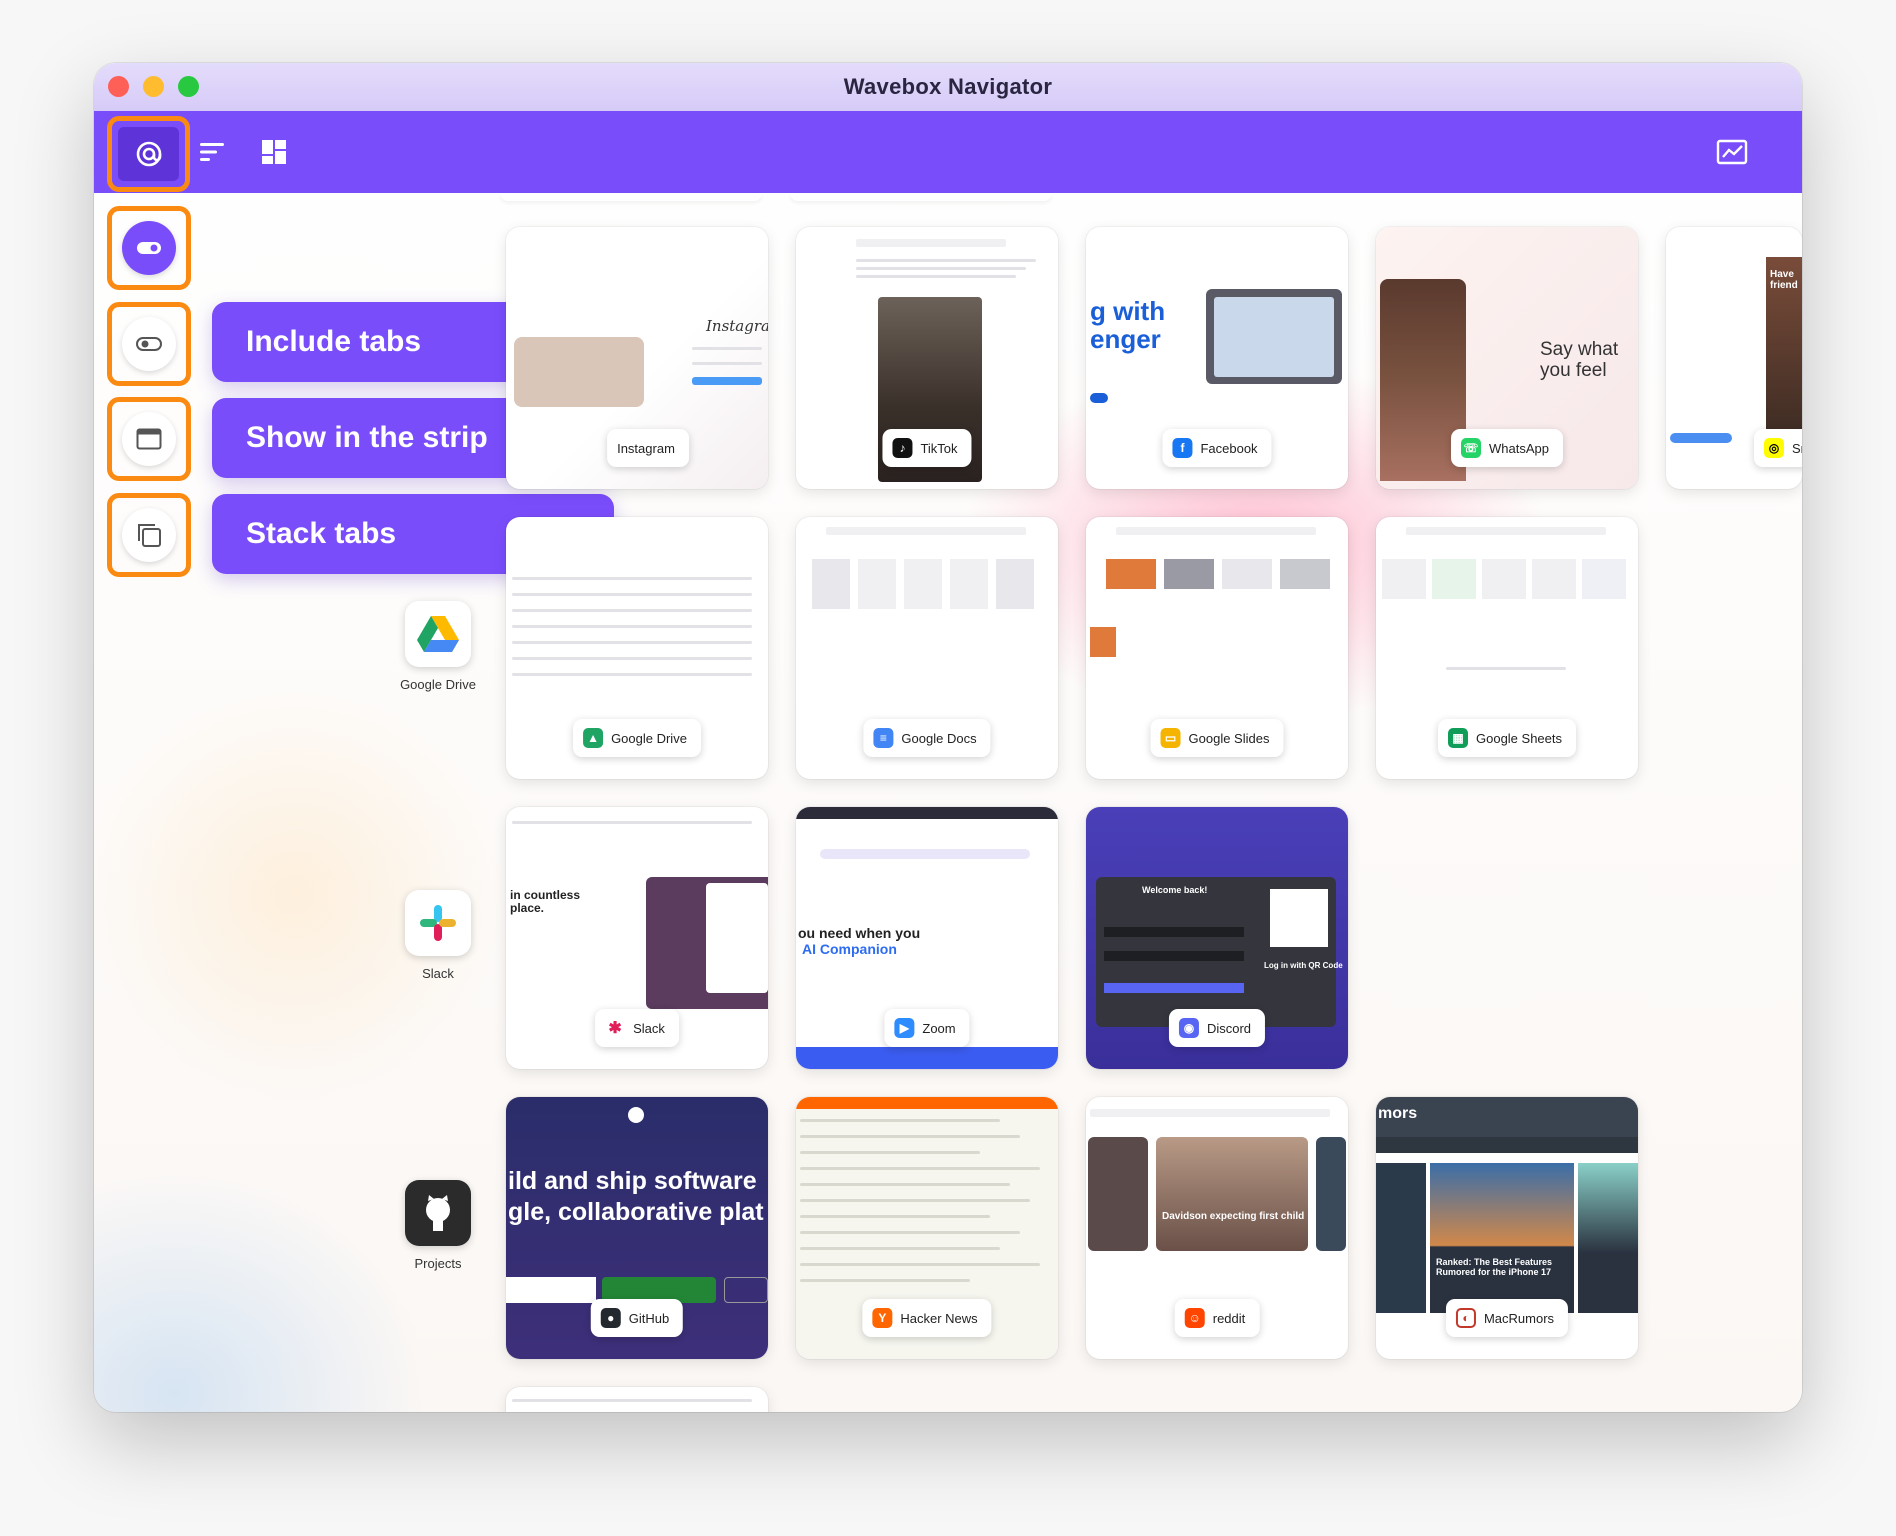 The height and width of the screenshot is (1536, 1896). I want to click on group-slack: Slack, so click(438, 935).